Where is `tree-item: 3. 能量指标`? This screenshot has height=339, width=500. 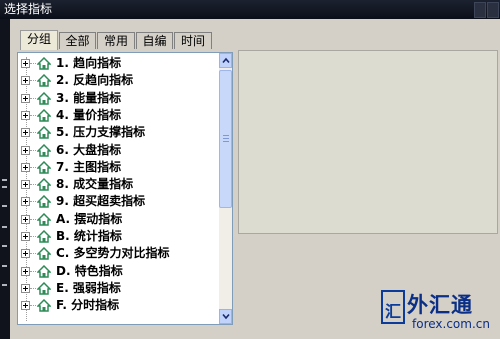 tree-item: 3. 能量指标 is located at coordinates (118, 98).